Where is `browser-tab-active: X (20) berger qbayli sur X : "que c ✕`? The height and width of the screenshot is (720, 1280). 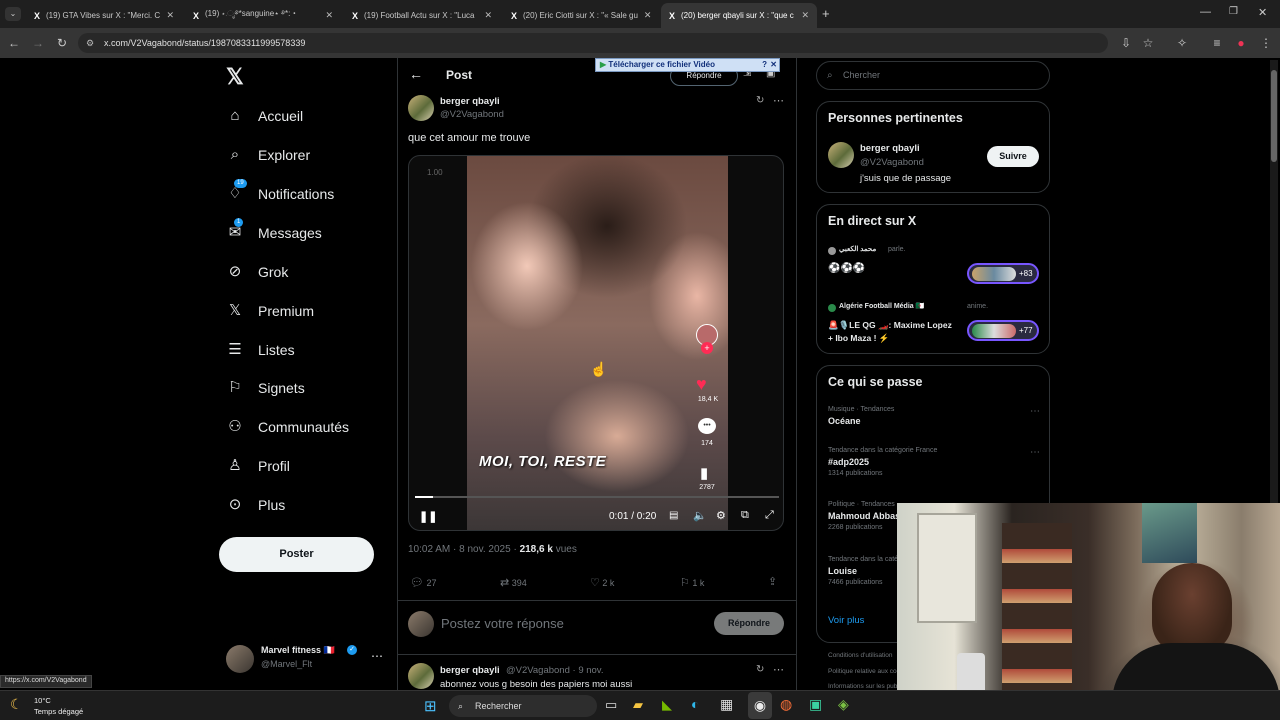
browser-tab-active: X (20) berger qbayli sur X : "que c ✕ is located at coordinates (739, 15).